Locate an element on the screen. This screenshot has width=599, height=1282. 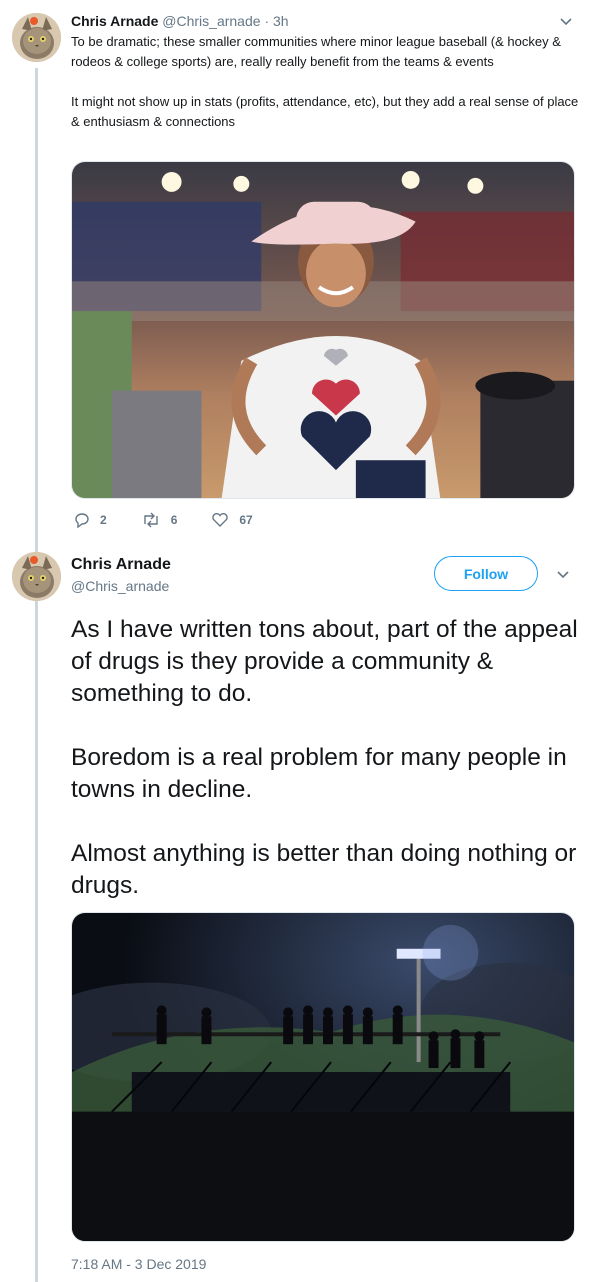
reply-icon is located at coordinates (82, 520).